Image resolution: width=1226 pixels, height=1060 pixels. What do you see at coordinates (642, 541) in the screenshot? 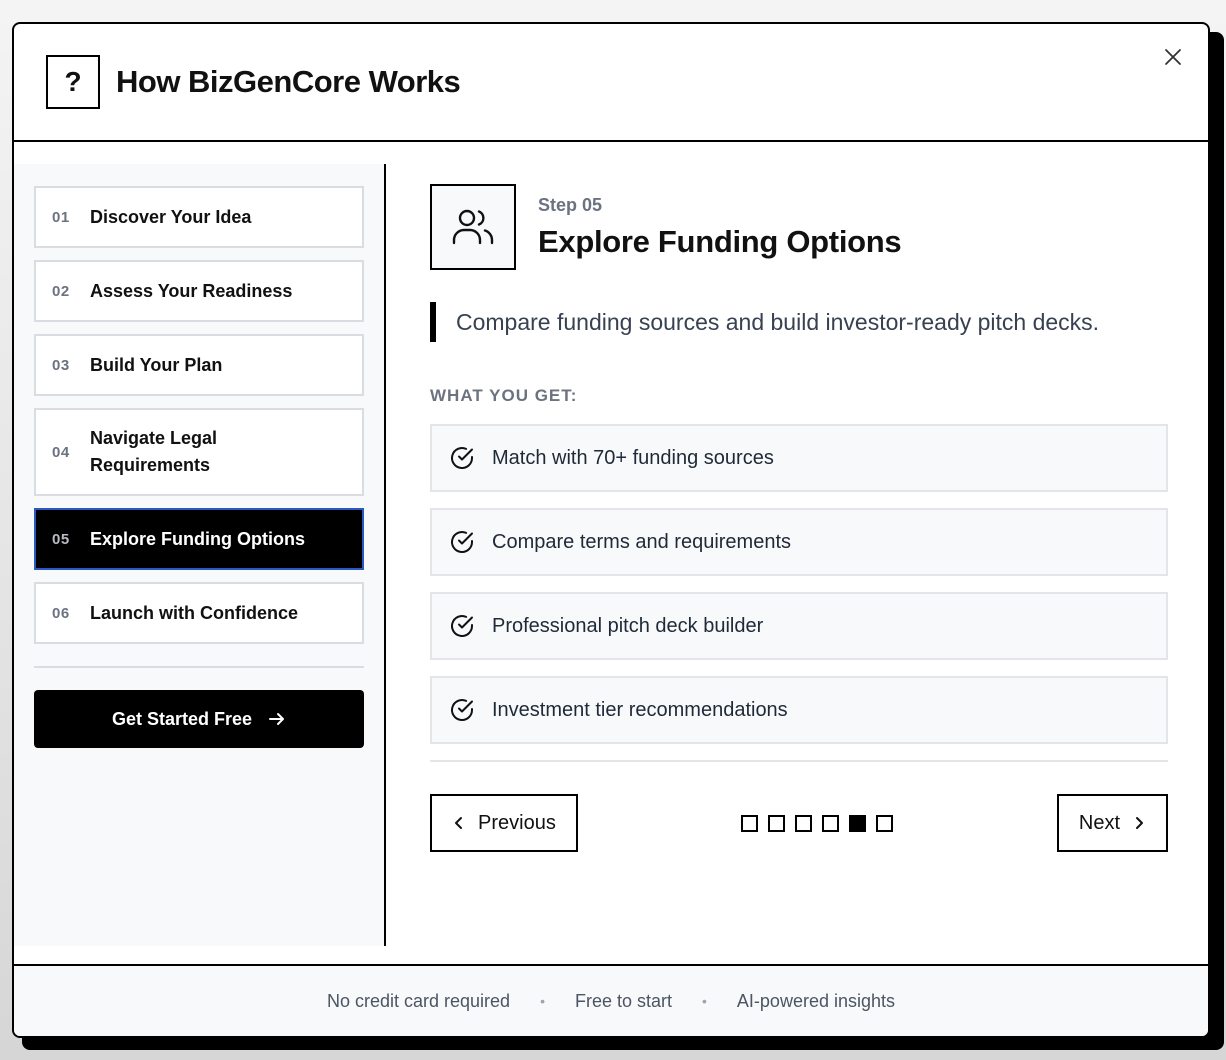
I see `feature-text: Compare terms and requirements` at bounding box center [642, 541].